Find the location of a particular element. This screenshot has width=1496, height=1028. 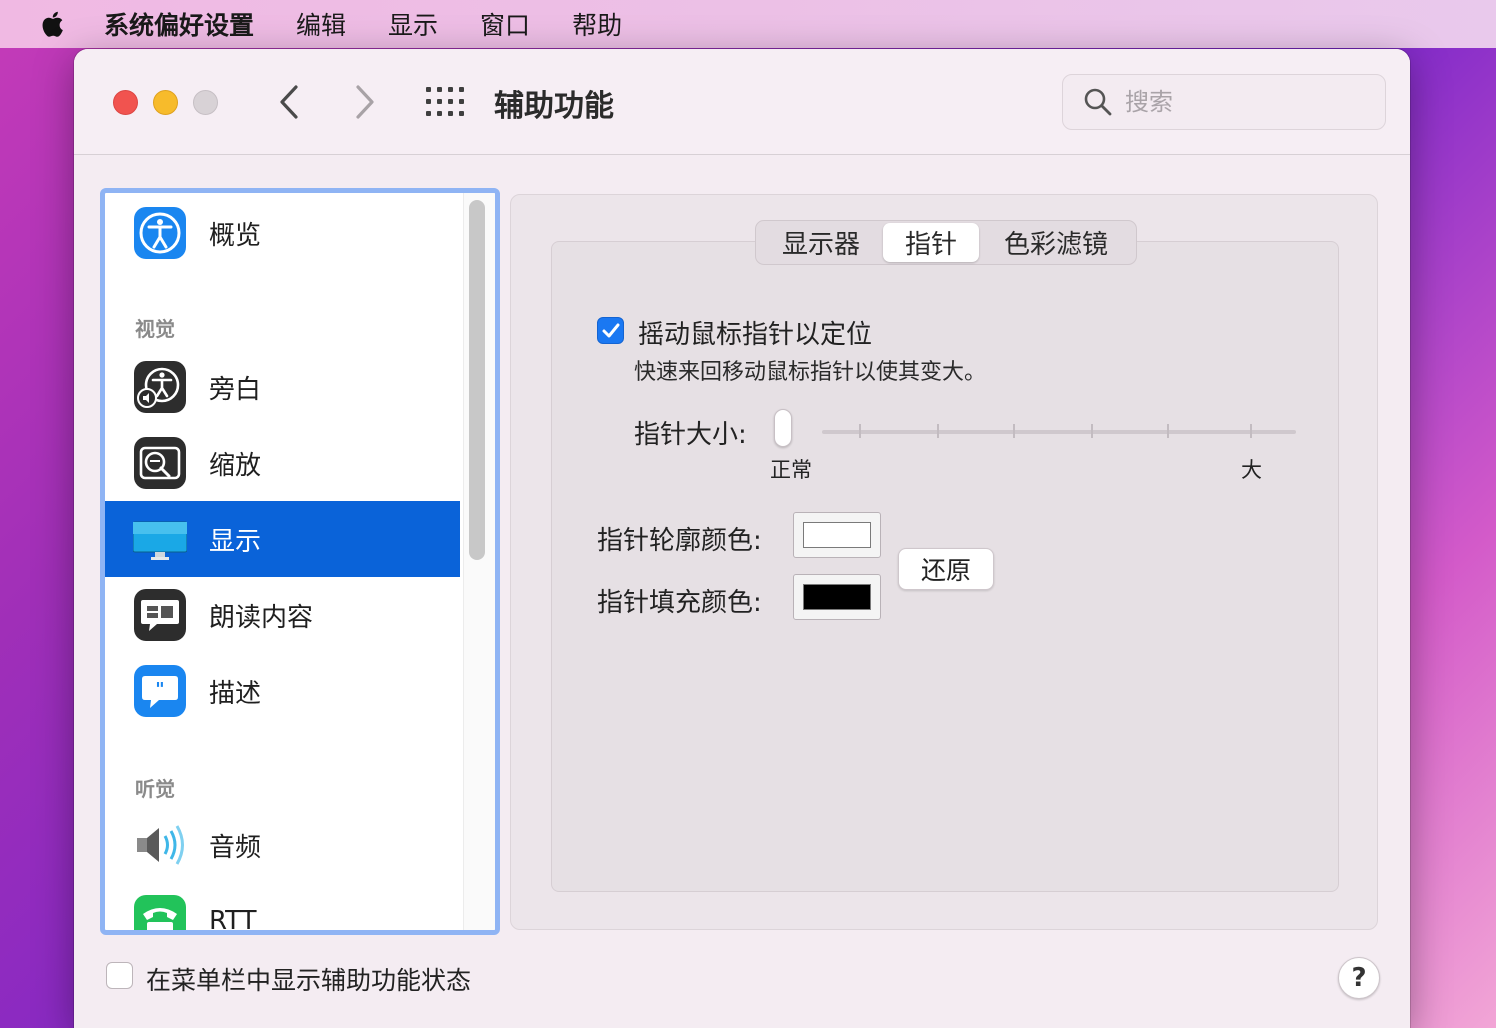

minimize-window-button is located at coordinates (165, 102).